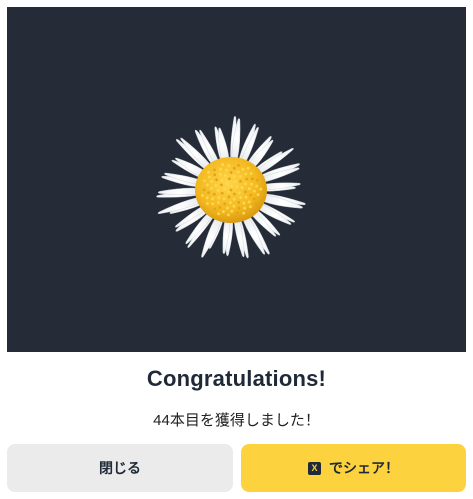  Describe the element at coordinates (236, 378) in the screenshot. I see `dialog-title: Congratulations!` at that location.